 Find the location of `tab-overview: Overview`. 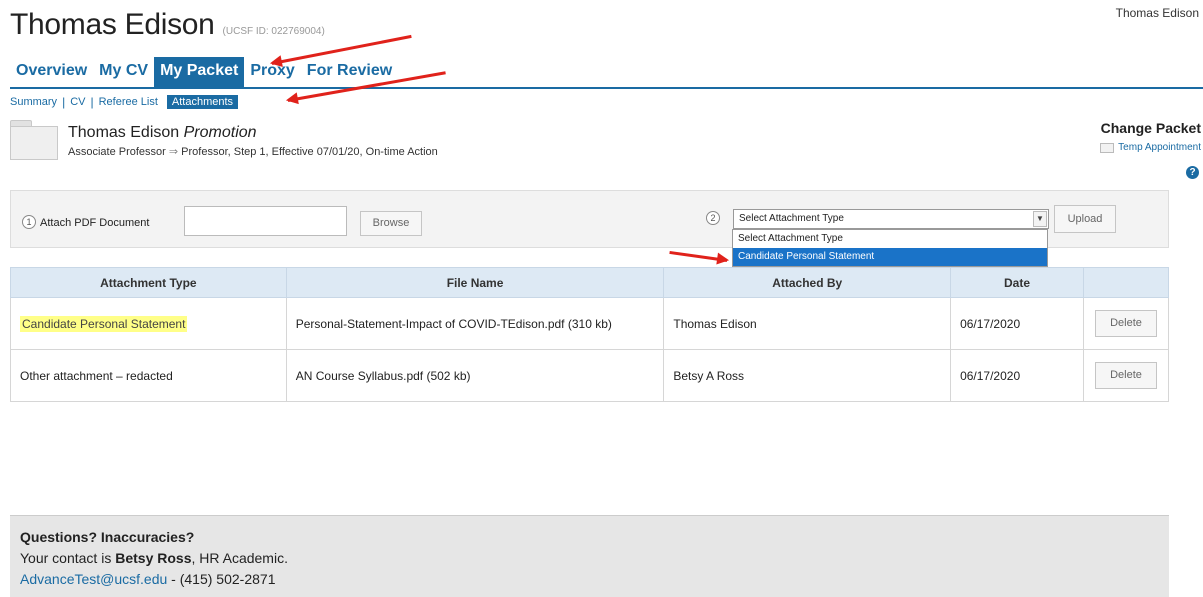

tab-overview: Overview is located at coordinates (51, 72).